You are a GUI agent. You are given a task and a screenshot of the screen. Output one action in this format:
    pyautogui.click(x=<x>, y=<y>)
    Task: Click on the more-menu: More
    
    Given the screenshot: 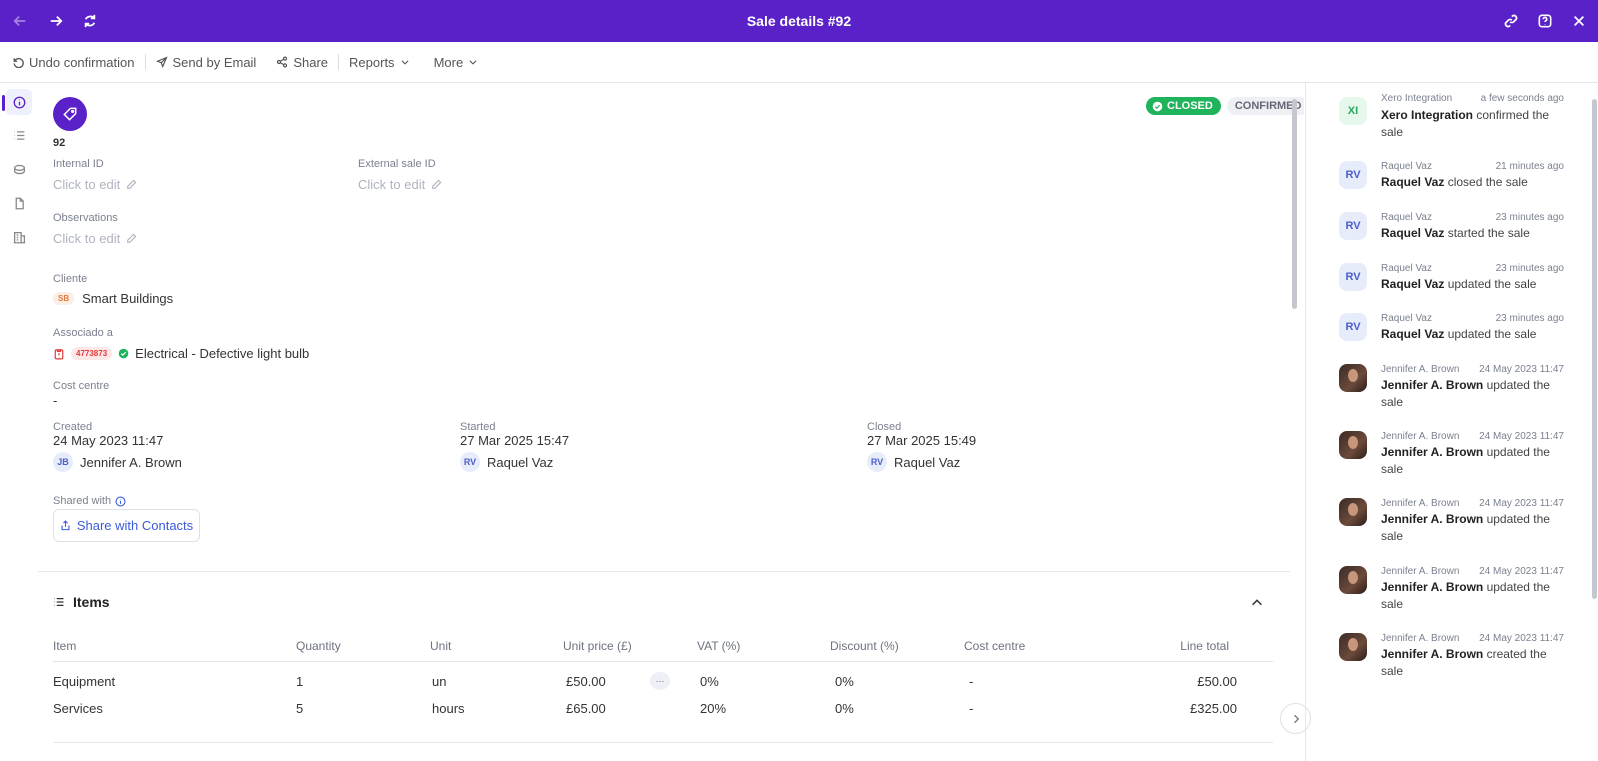 What is the action you would take?
    pyautogui.click(x=454, y=62)
    